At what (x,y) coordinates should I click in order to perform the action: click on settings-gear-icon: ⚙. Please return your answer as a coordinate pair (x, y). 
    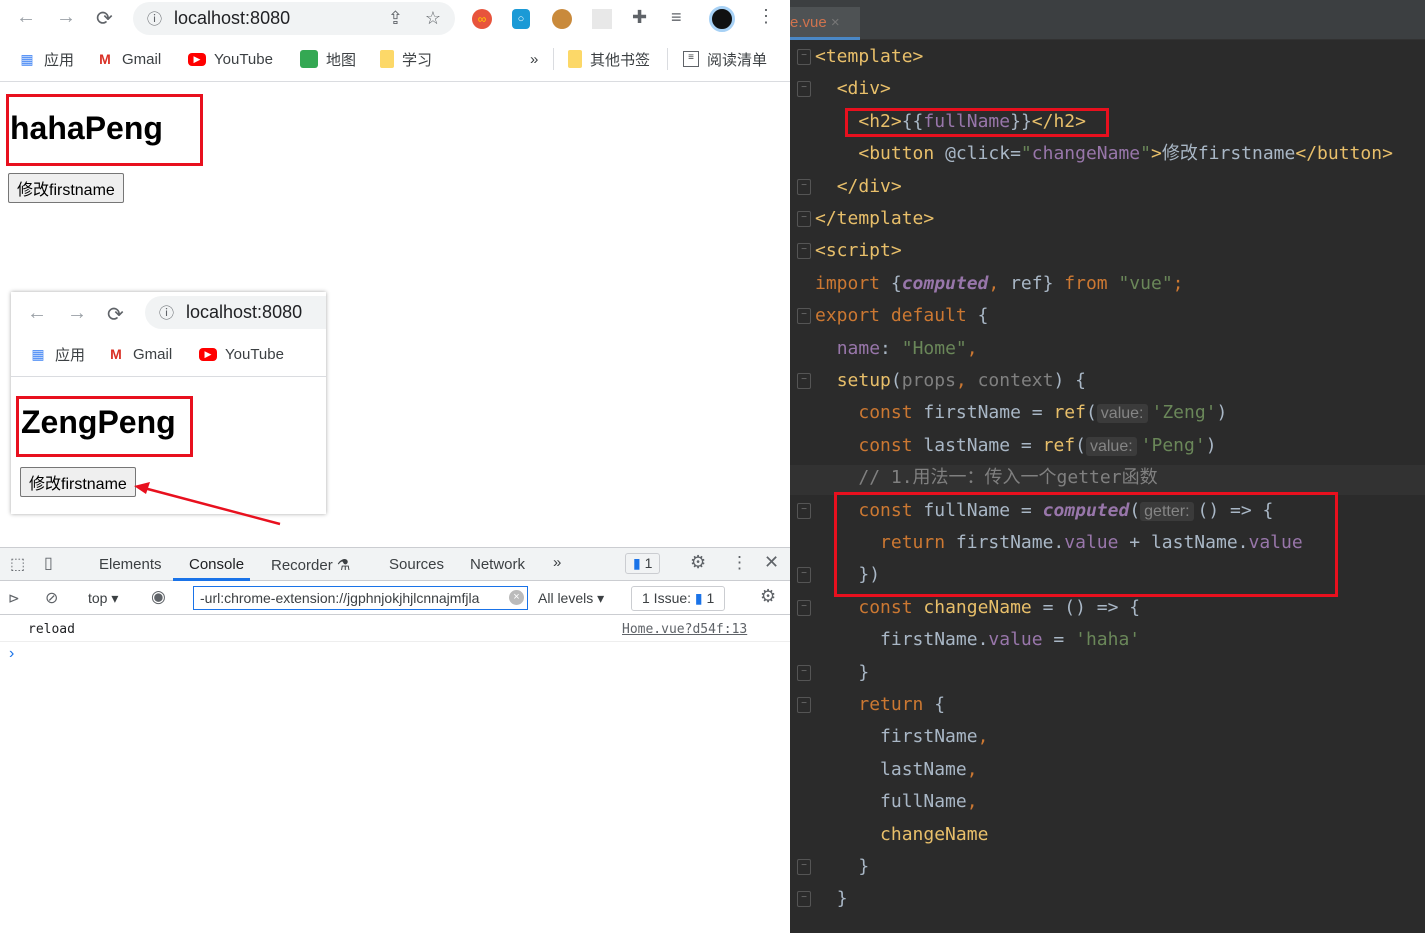
    Looking at the image, I should click on (698, 562).